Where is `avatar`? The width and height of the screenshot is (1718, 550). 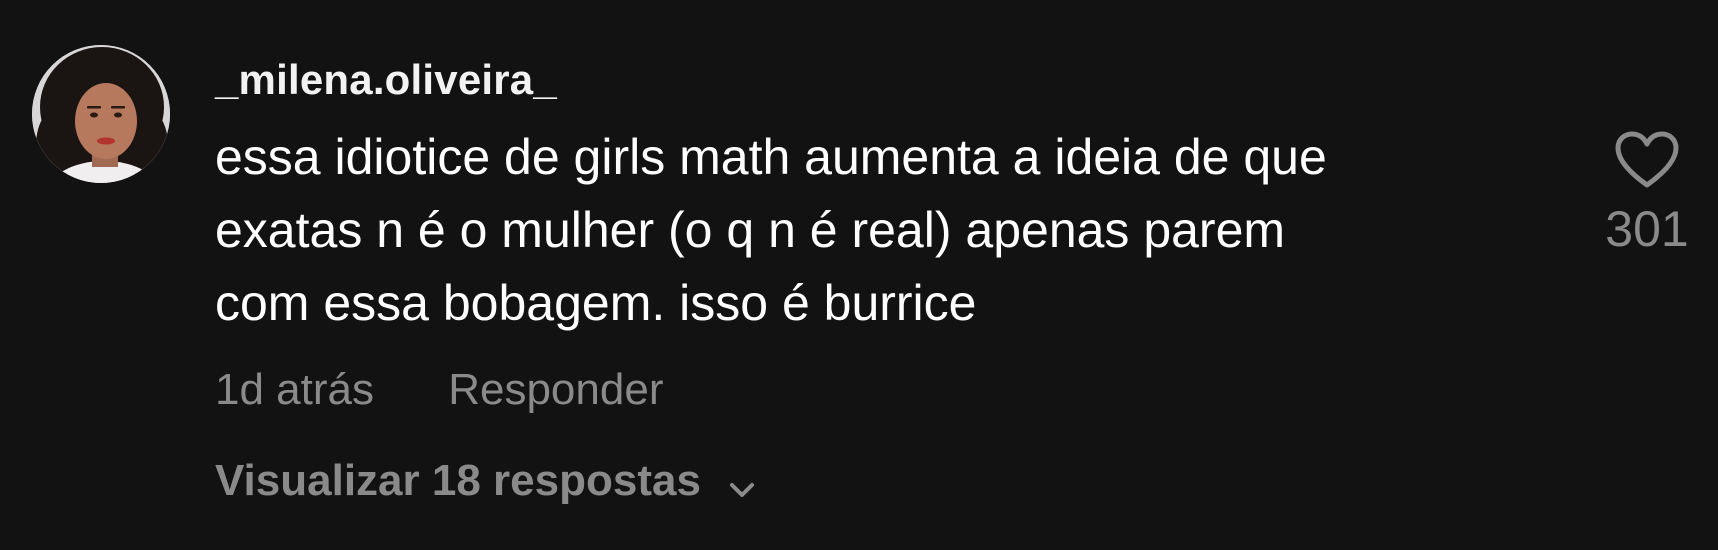
avatar is located at coordinates (101, 114).